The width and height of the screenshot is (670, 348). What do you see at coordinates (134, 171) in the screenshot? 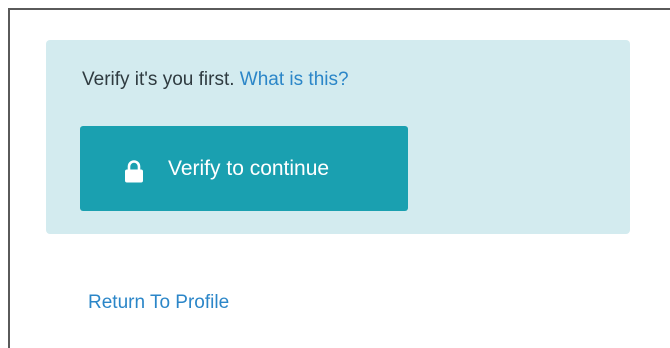
I see `lock-icon` at bounding box center [134, 171].